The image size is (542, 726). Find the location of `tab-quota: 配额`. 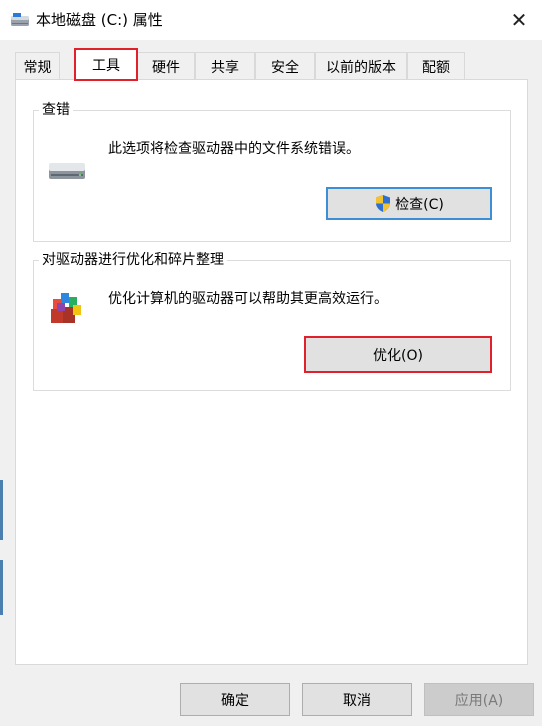

tab-quota: 配额 is located at coordinates (436, 66).